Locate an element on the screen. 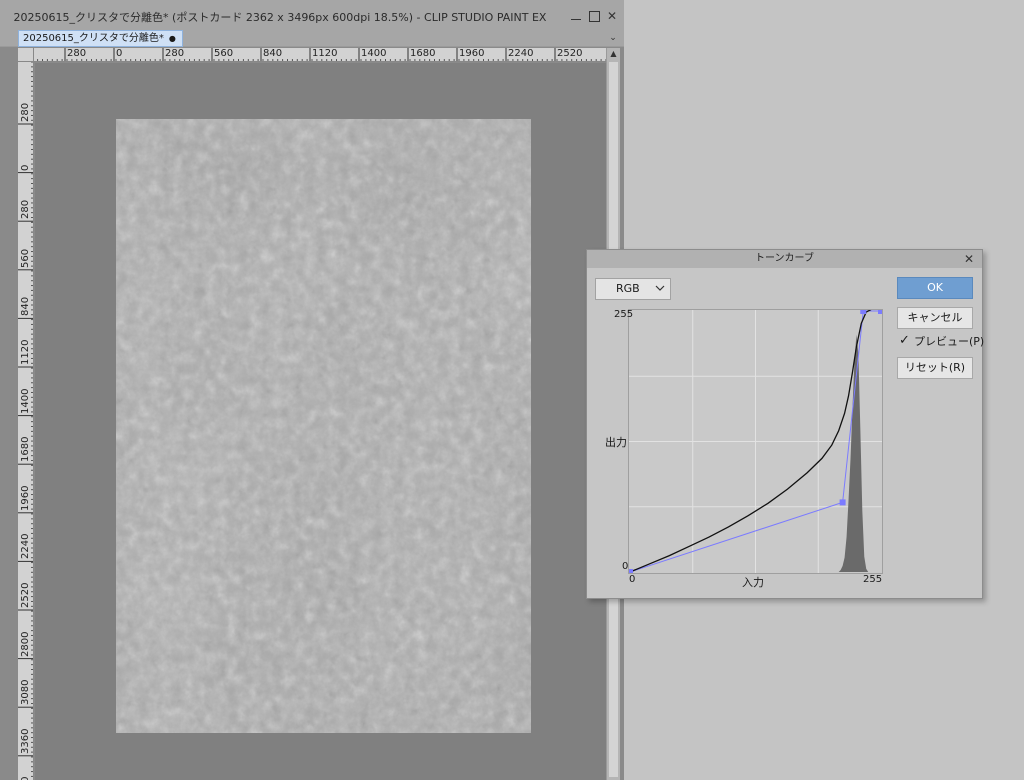 This screenshot has height=780, width=1024. input-axis-label: 入力 is located at coordinates (753, 582).